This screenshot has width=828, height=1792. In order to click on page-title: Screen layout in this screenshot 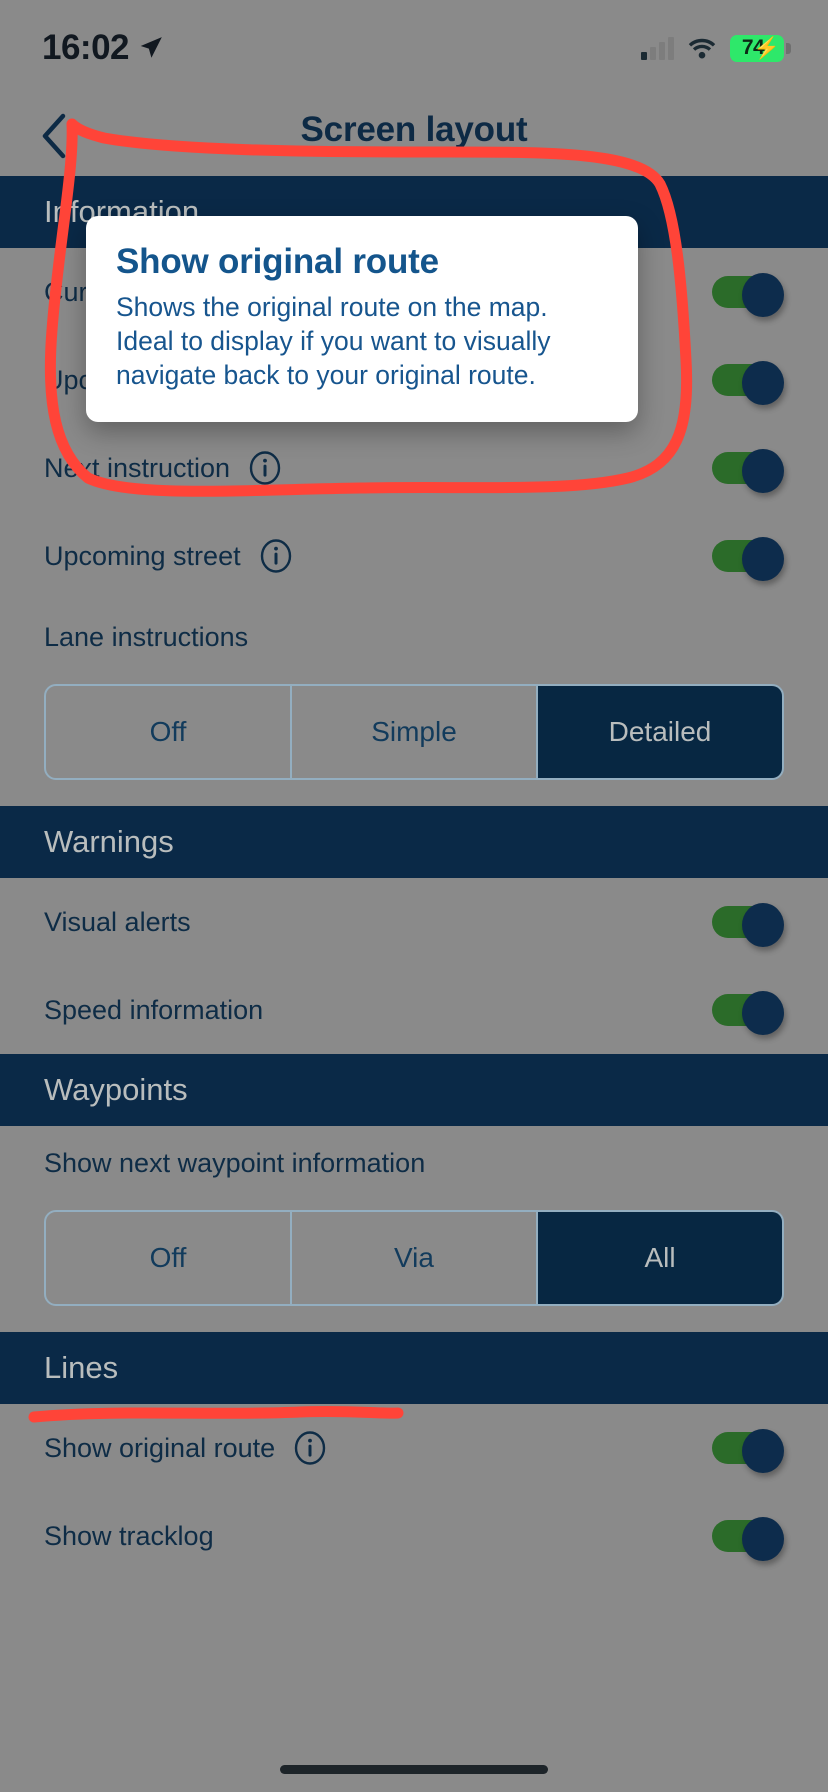, I will do `click(414, 129)`.